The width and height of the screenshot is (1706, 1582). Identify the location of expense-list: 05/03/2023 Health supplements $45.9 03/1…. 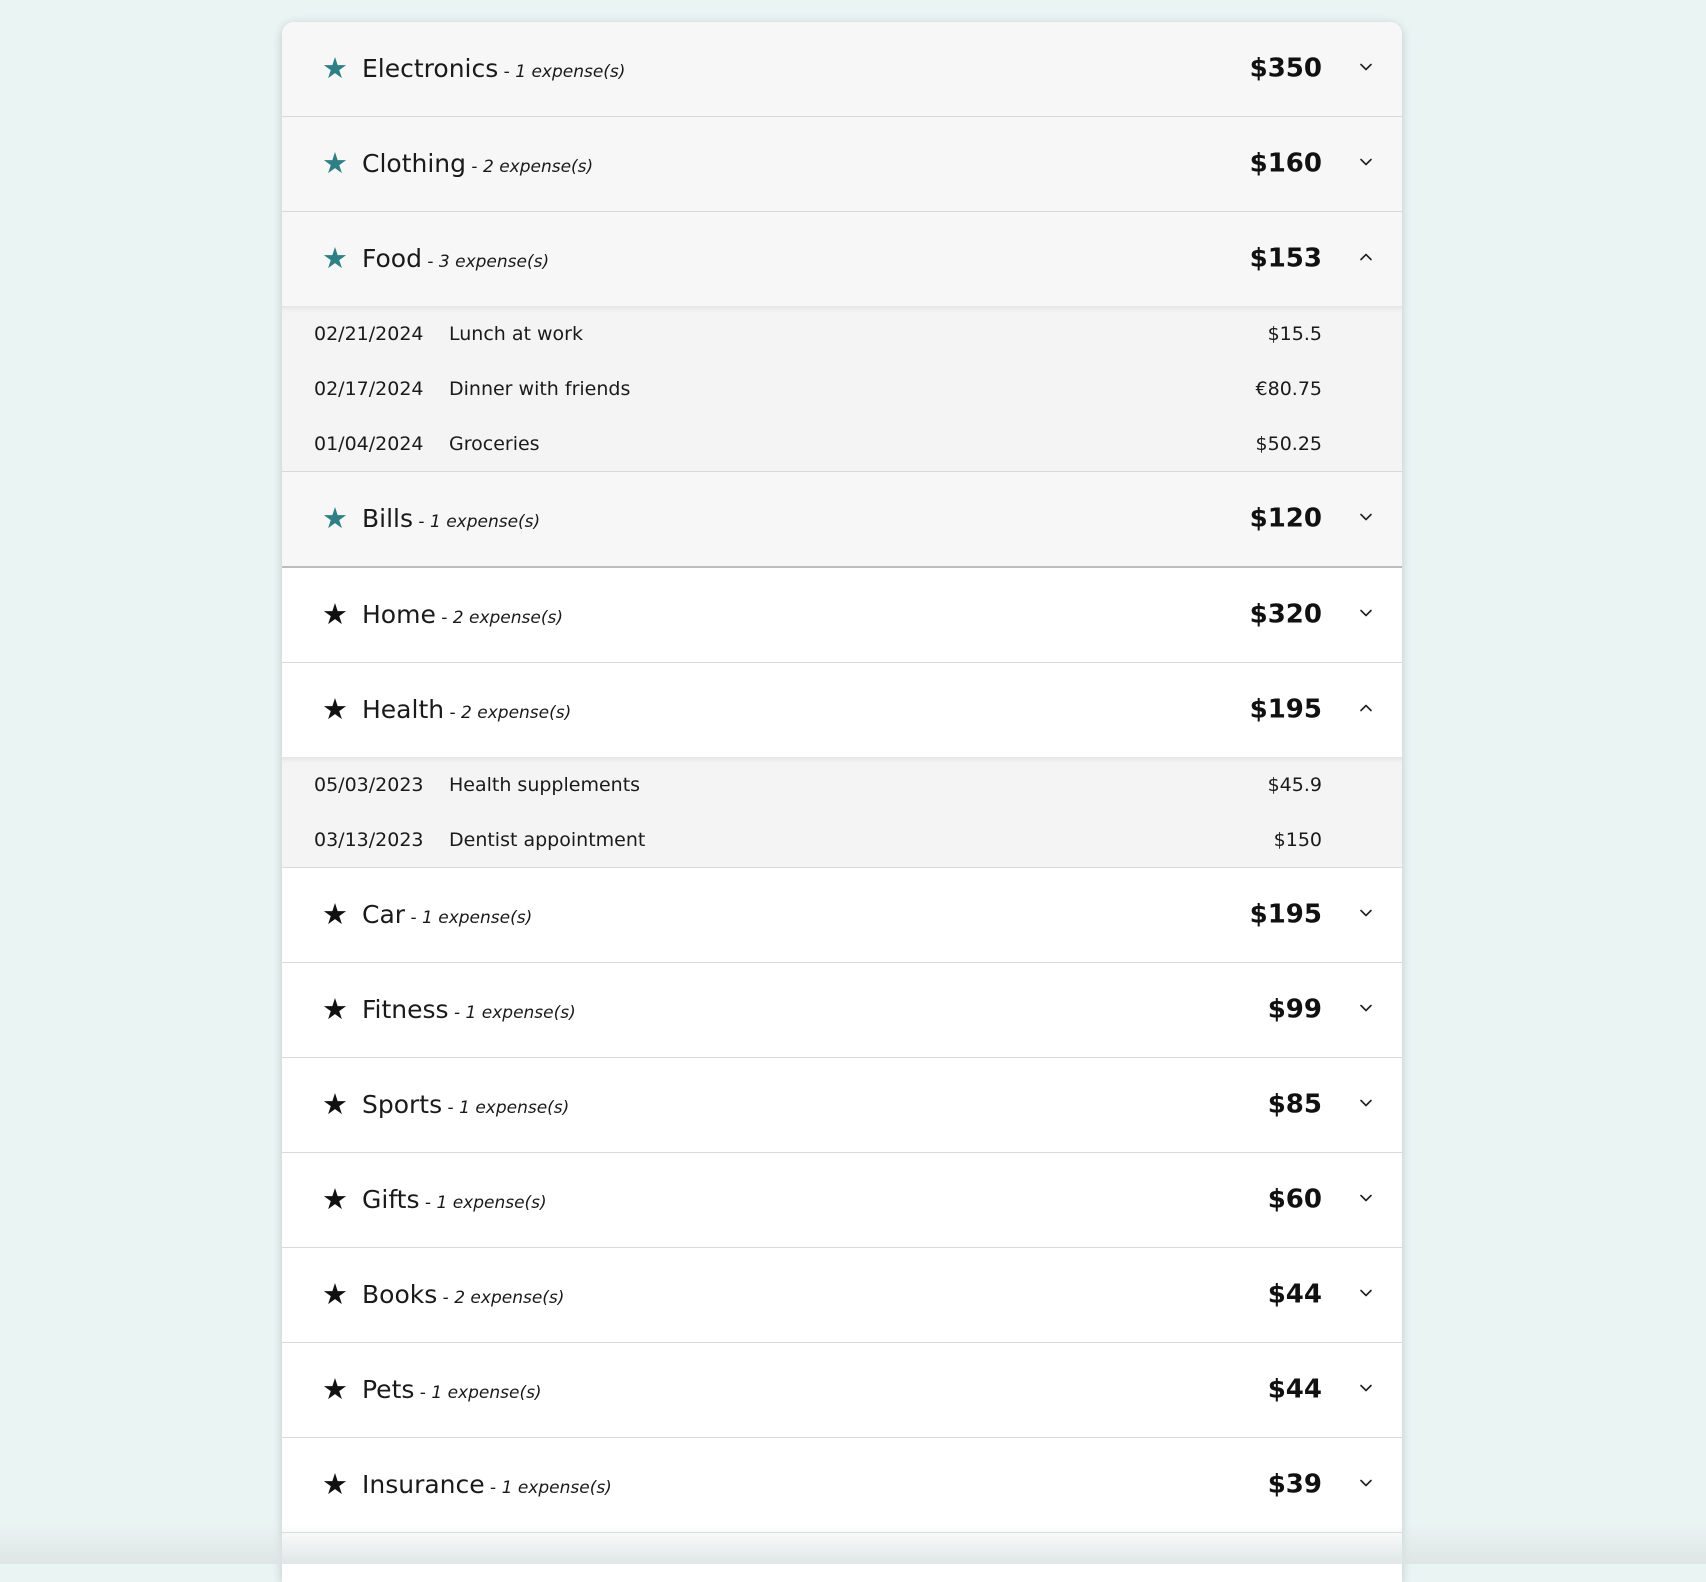
(842, 812).